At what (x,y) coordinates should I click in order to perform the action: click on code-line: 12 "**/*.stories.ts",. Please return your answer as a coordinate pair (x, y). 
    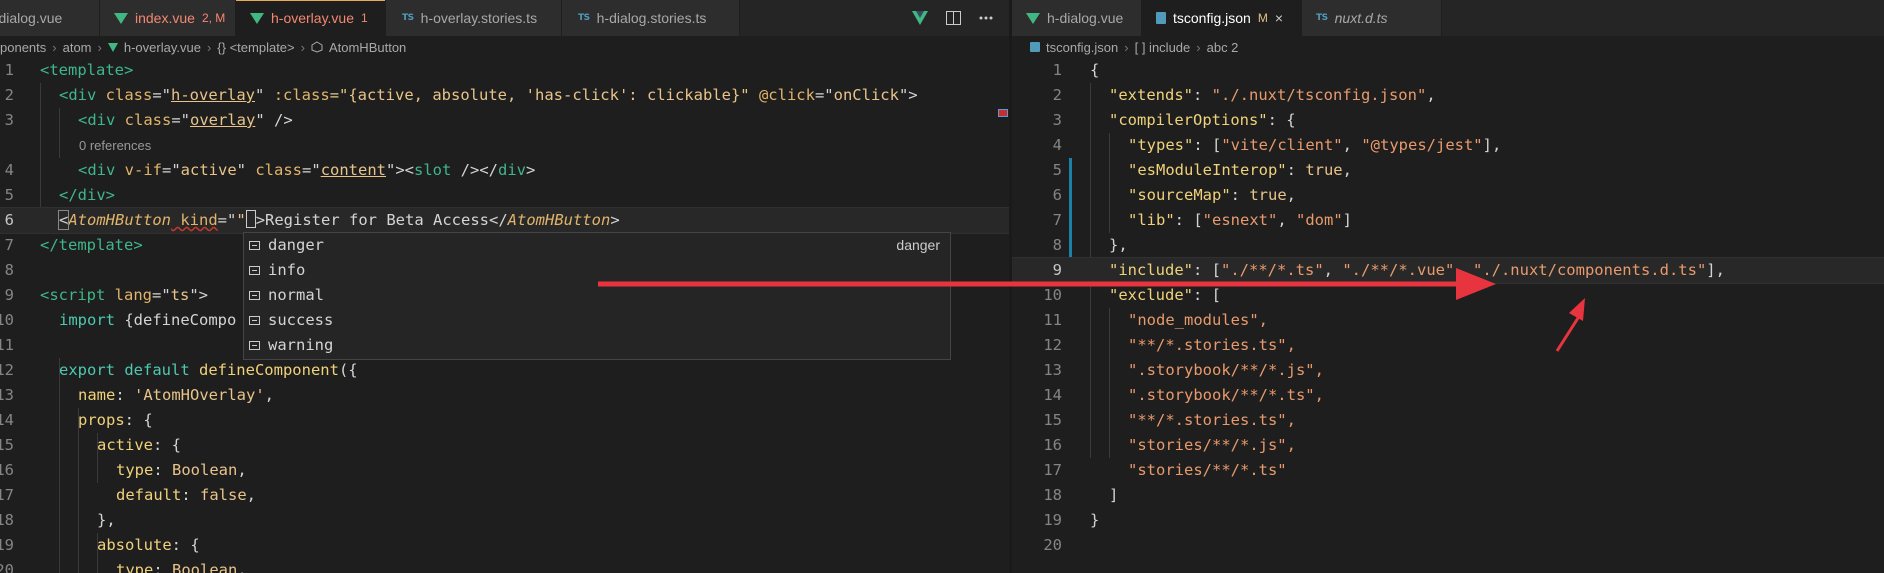
    Looking at the image, I should click on (1448, 345).